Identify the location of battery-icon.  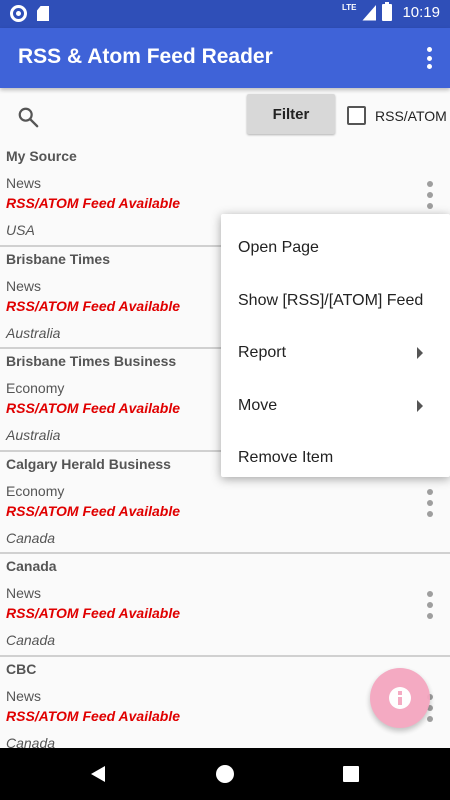
(387, 11).